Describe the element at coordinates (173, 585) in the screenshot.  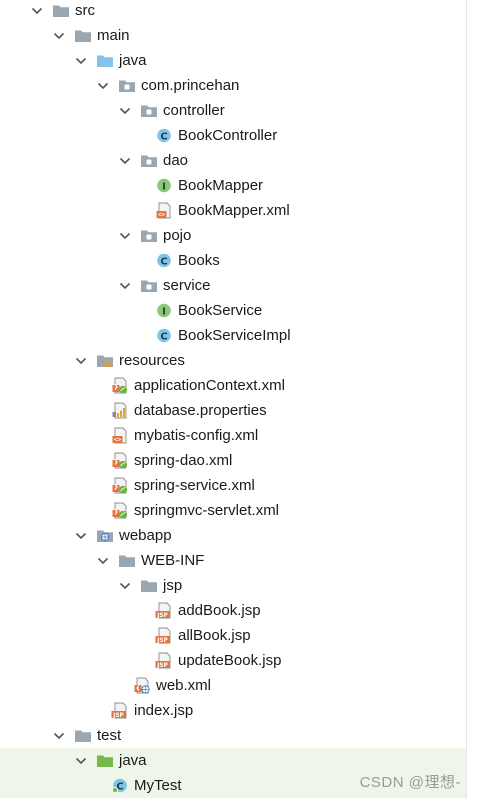
I see `tree-row-label: jsp` at that location.